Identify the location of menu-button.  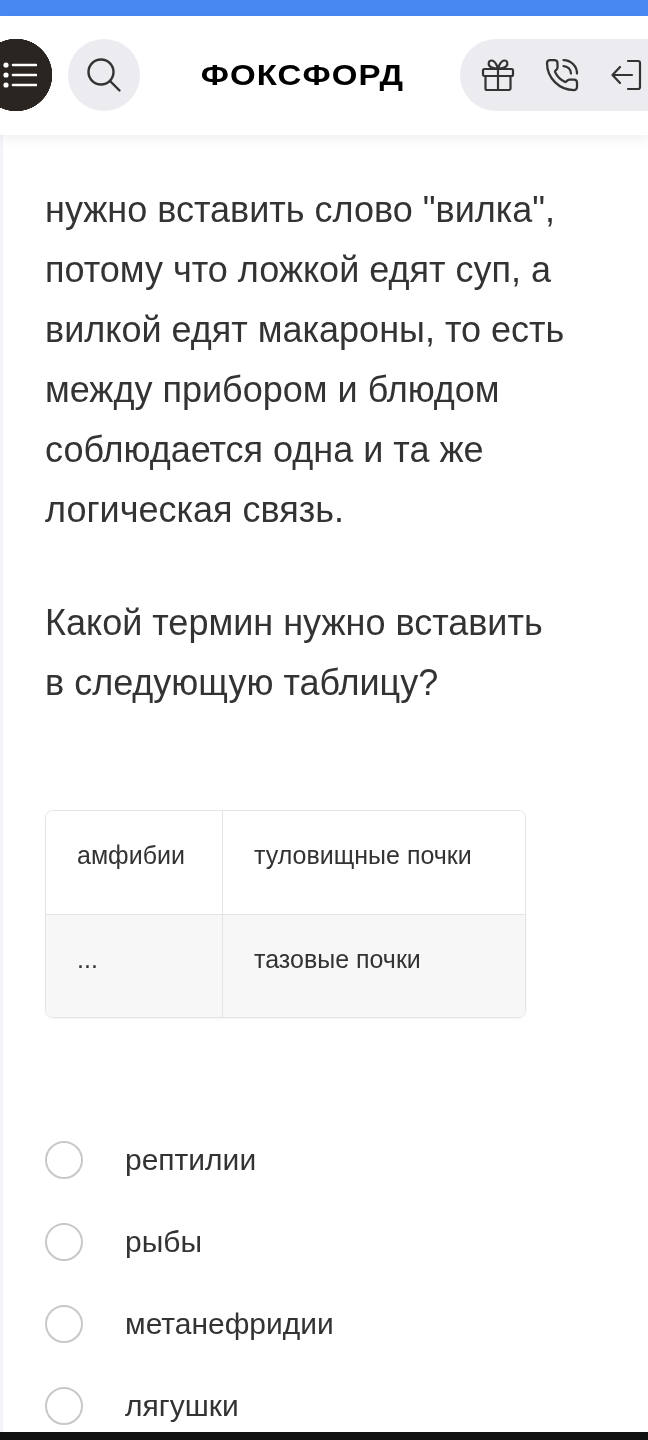
(26, 74).